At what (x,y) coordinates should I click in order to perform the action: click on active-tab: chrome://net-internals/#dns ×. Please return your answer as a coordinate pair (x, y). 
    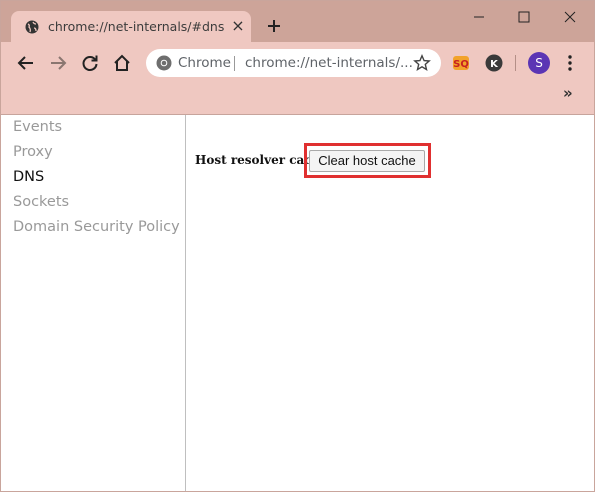
    Looking at the image, I should click on (131, 27).